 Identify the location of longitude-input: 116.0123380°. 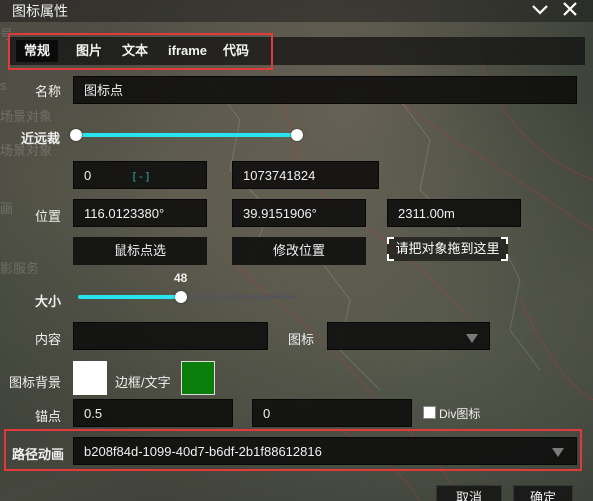
(140, 213).